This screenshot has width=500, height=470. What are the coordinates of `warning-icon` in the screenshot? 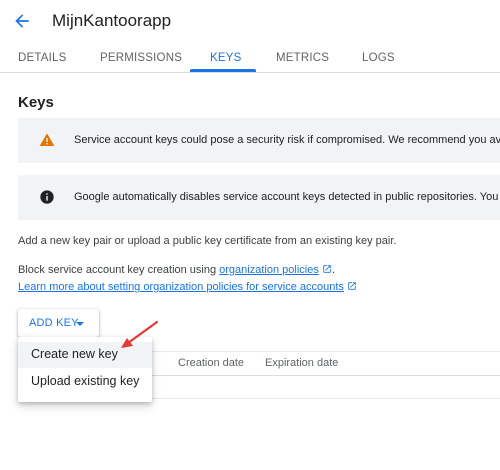 It's located at (47, 139).